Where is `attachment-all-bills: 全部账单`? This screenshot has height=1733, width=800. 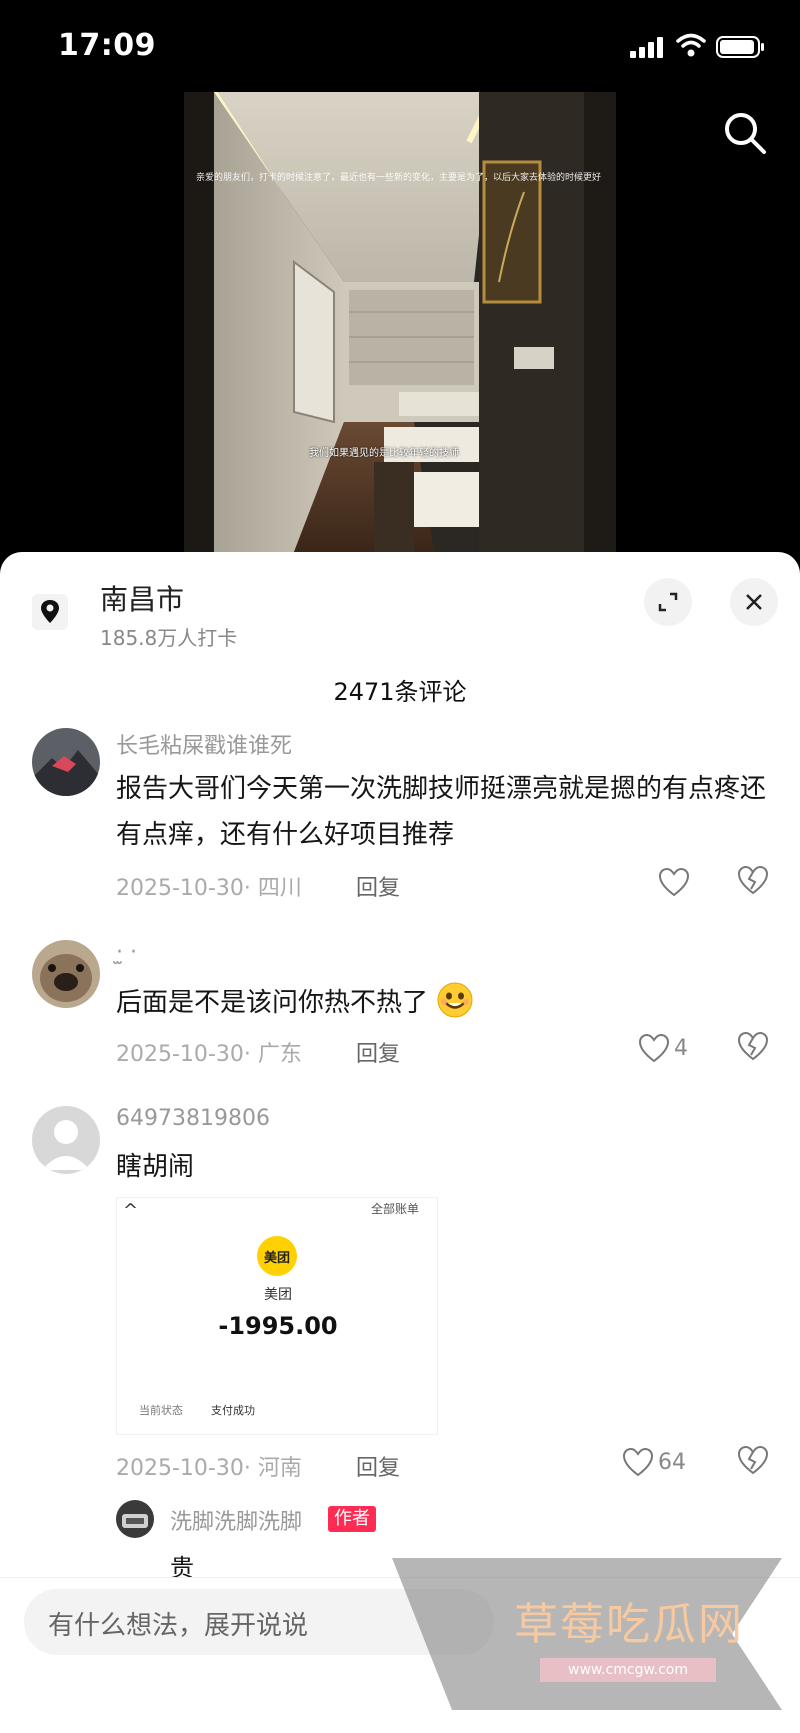 attachment-all-bills: 全部账单 is located at coordinates (395, 1209).